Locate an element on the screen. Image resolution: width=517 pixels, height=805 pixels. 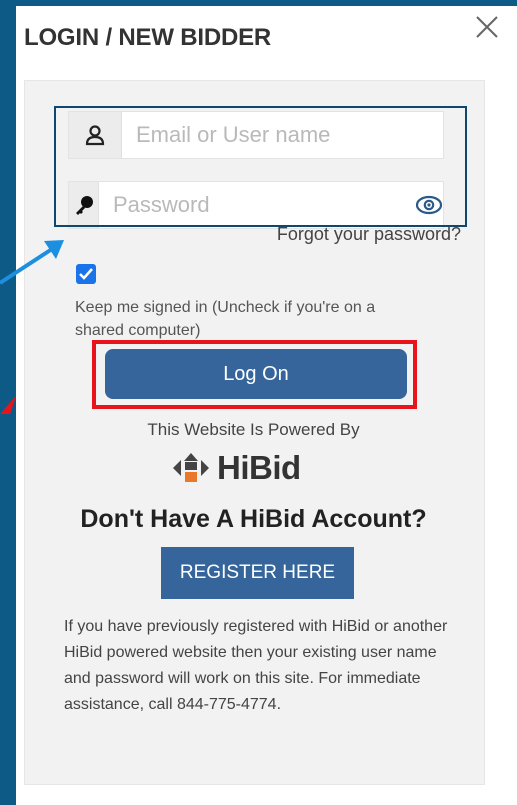
credentials-highlight-box is located at coordinates (260, 166).